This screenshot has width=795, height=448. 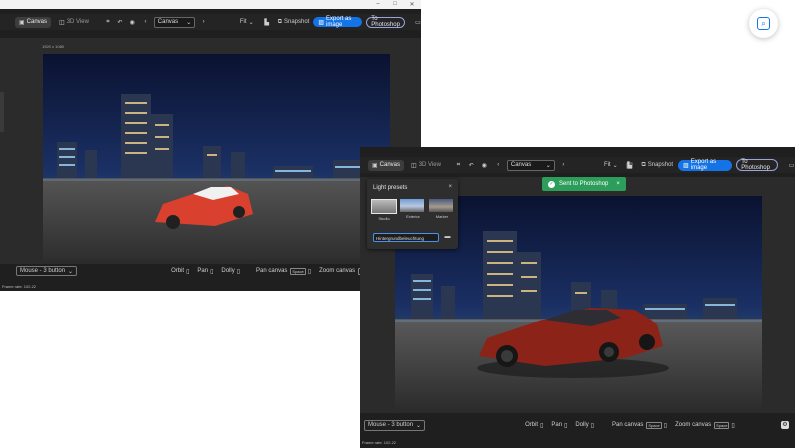 I want to click on settings-icon: ⚙, so click(x=785, y=425).